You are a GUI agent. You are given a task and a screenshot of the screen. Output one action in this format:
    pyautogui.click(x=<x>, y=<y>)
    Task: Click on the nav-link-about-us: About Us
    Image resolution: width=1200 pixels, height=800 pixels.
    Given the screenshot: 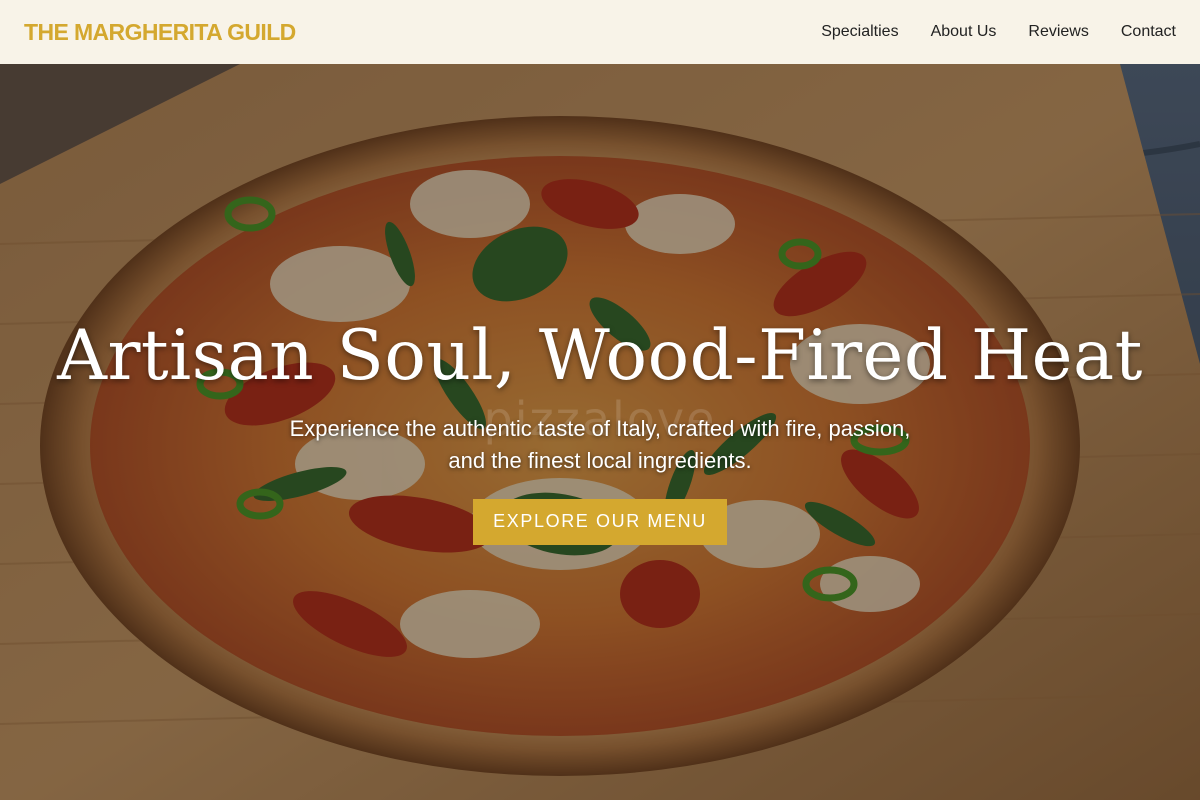 What is the action you would take?
    pyautogui.click(x=964, y=32)
    